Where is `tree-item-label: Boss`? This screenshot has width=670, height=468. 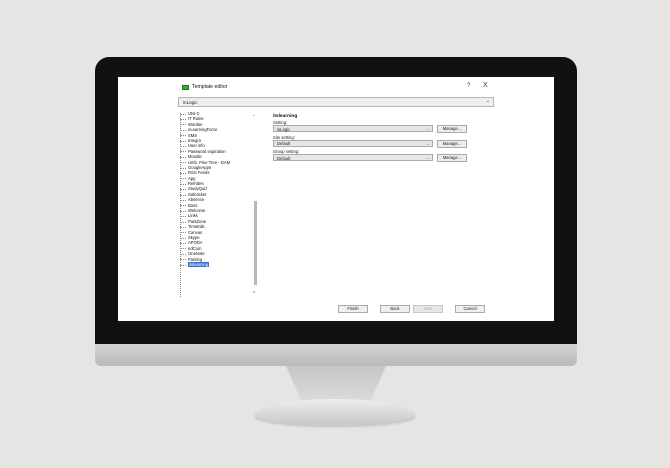 tree-item-label: Boss is located at coordinates (193, 205).